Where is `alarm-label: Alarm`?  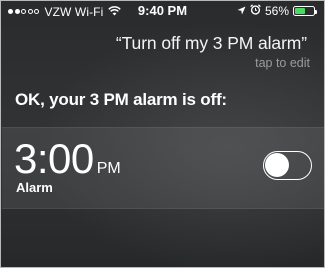 alarm-label: Alarm is located at coordinates (34, 187).